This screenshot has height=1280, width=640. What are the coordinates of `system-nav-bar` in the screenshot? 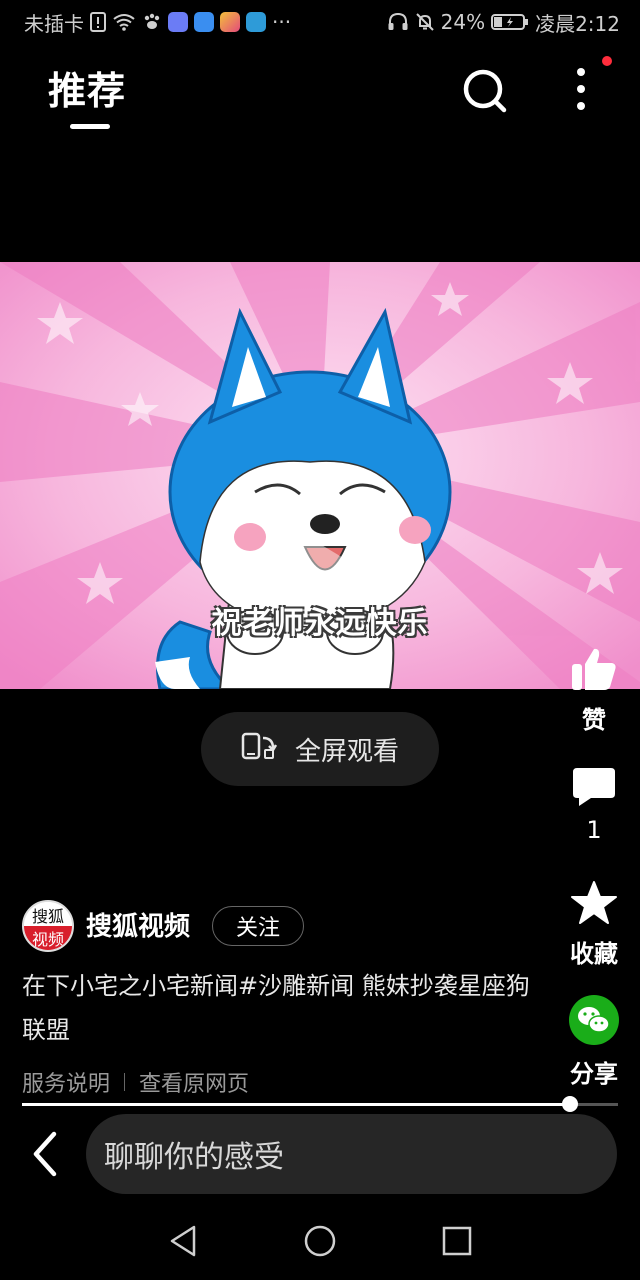 It's located at (320, 1240).